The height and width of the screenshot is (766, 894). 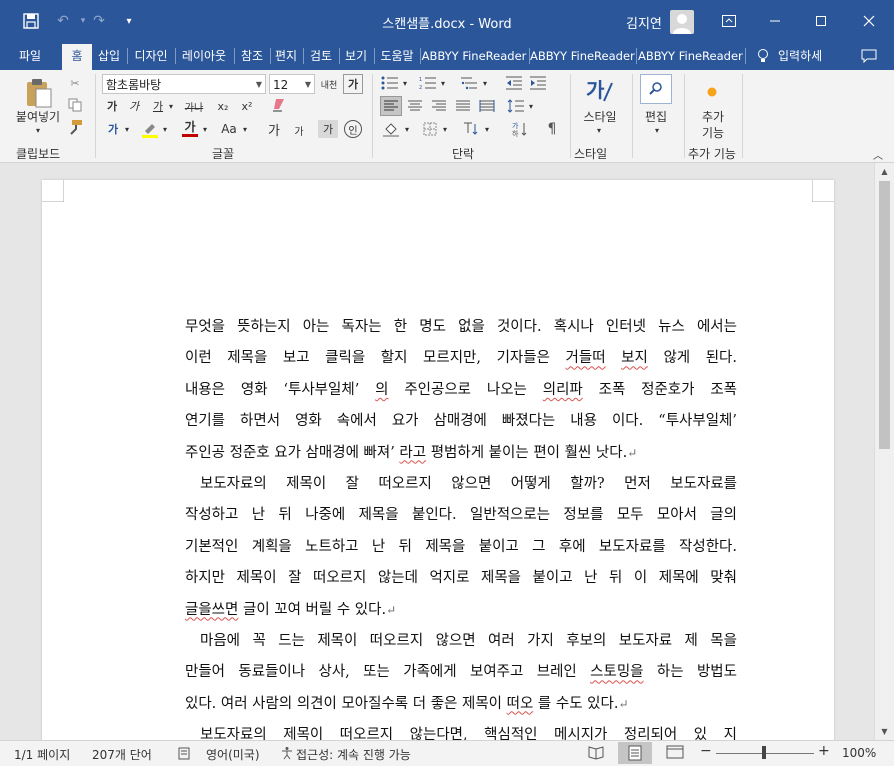 What do you see at coordinates (516, 106) in the screenshot?
I see `line-spacing-icon` at bounding box center [516, 106].